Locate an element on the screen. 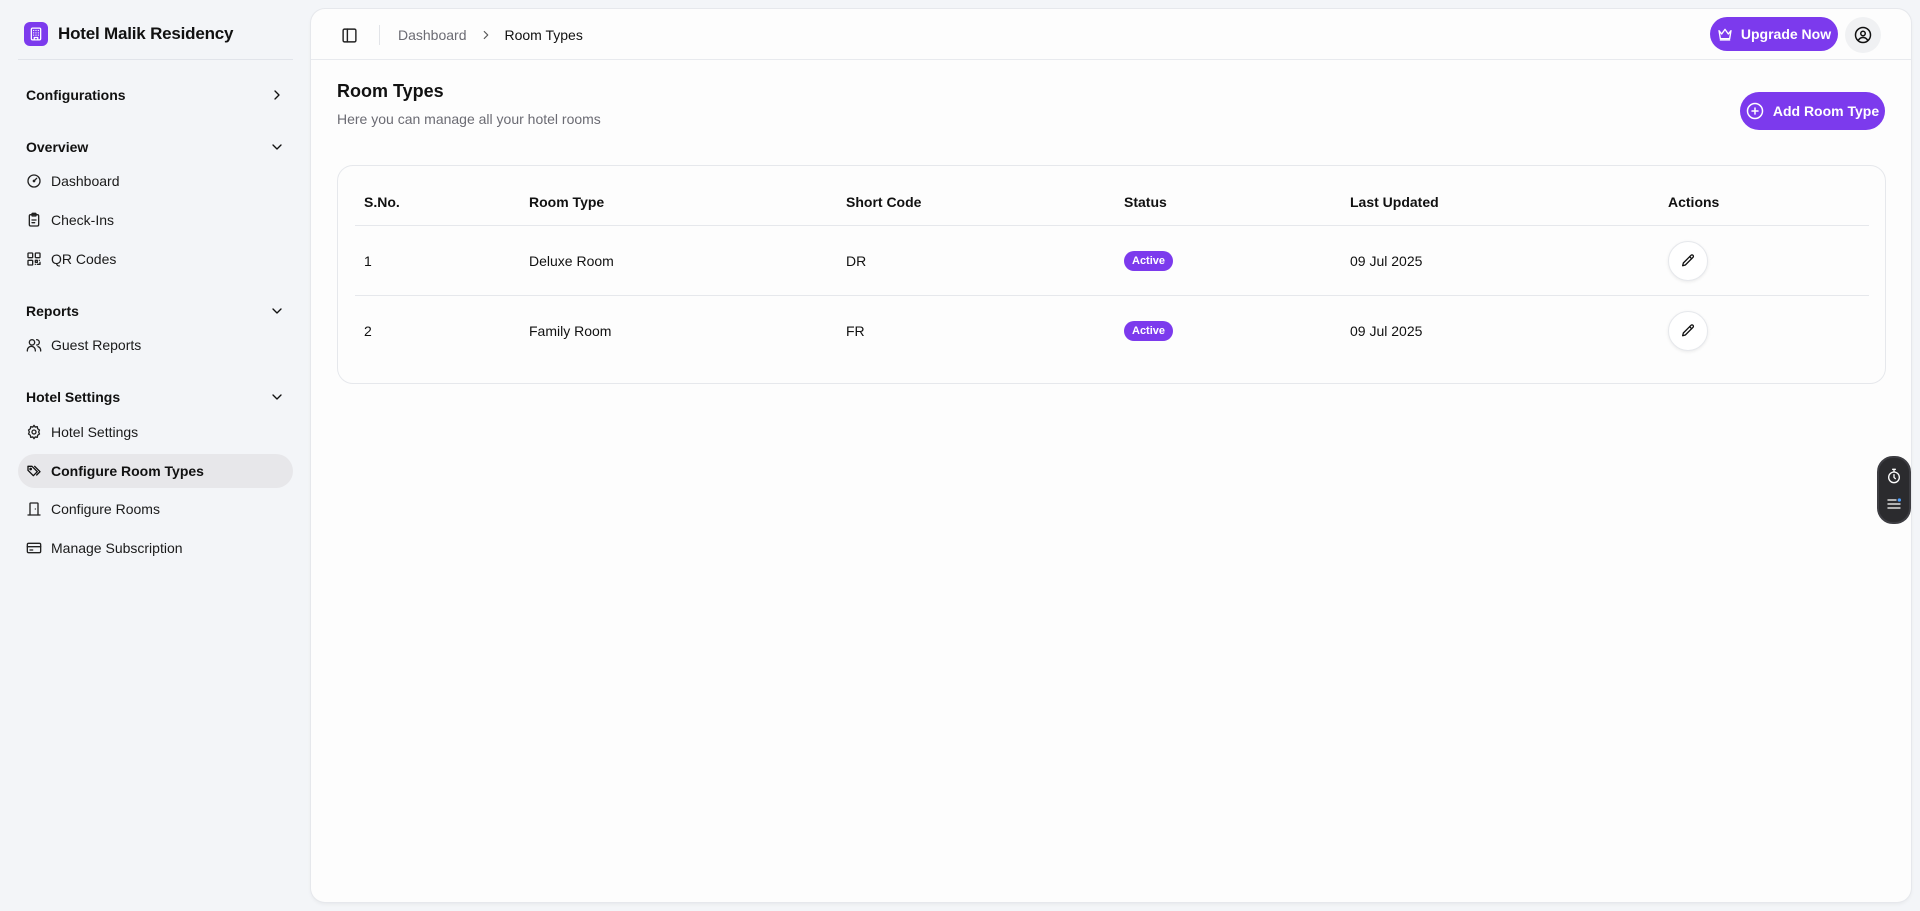 The image size is (1920, 911). gauge-icon is located at coordinates (34, 181).